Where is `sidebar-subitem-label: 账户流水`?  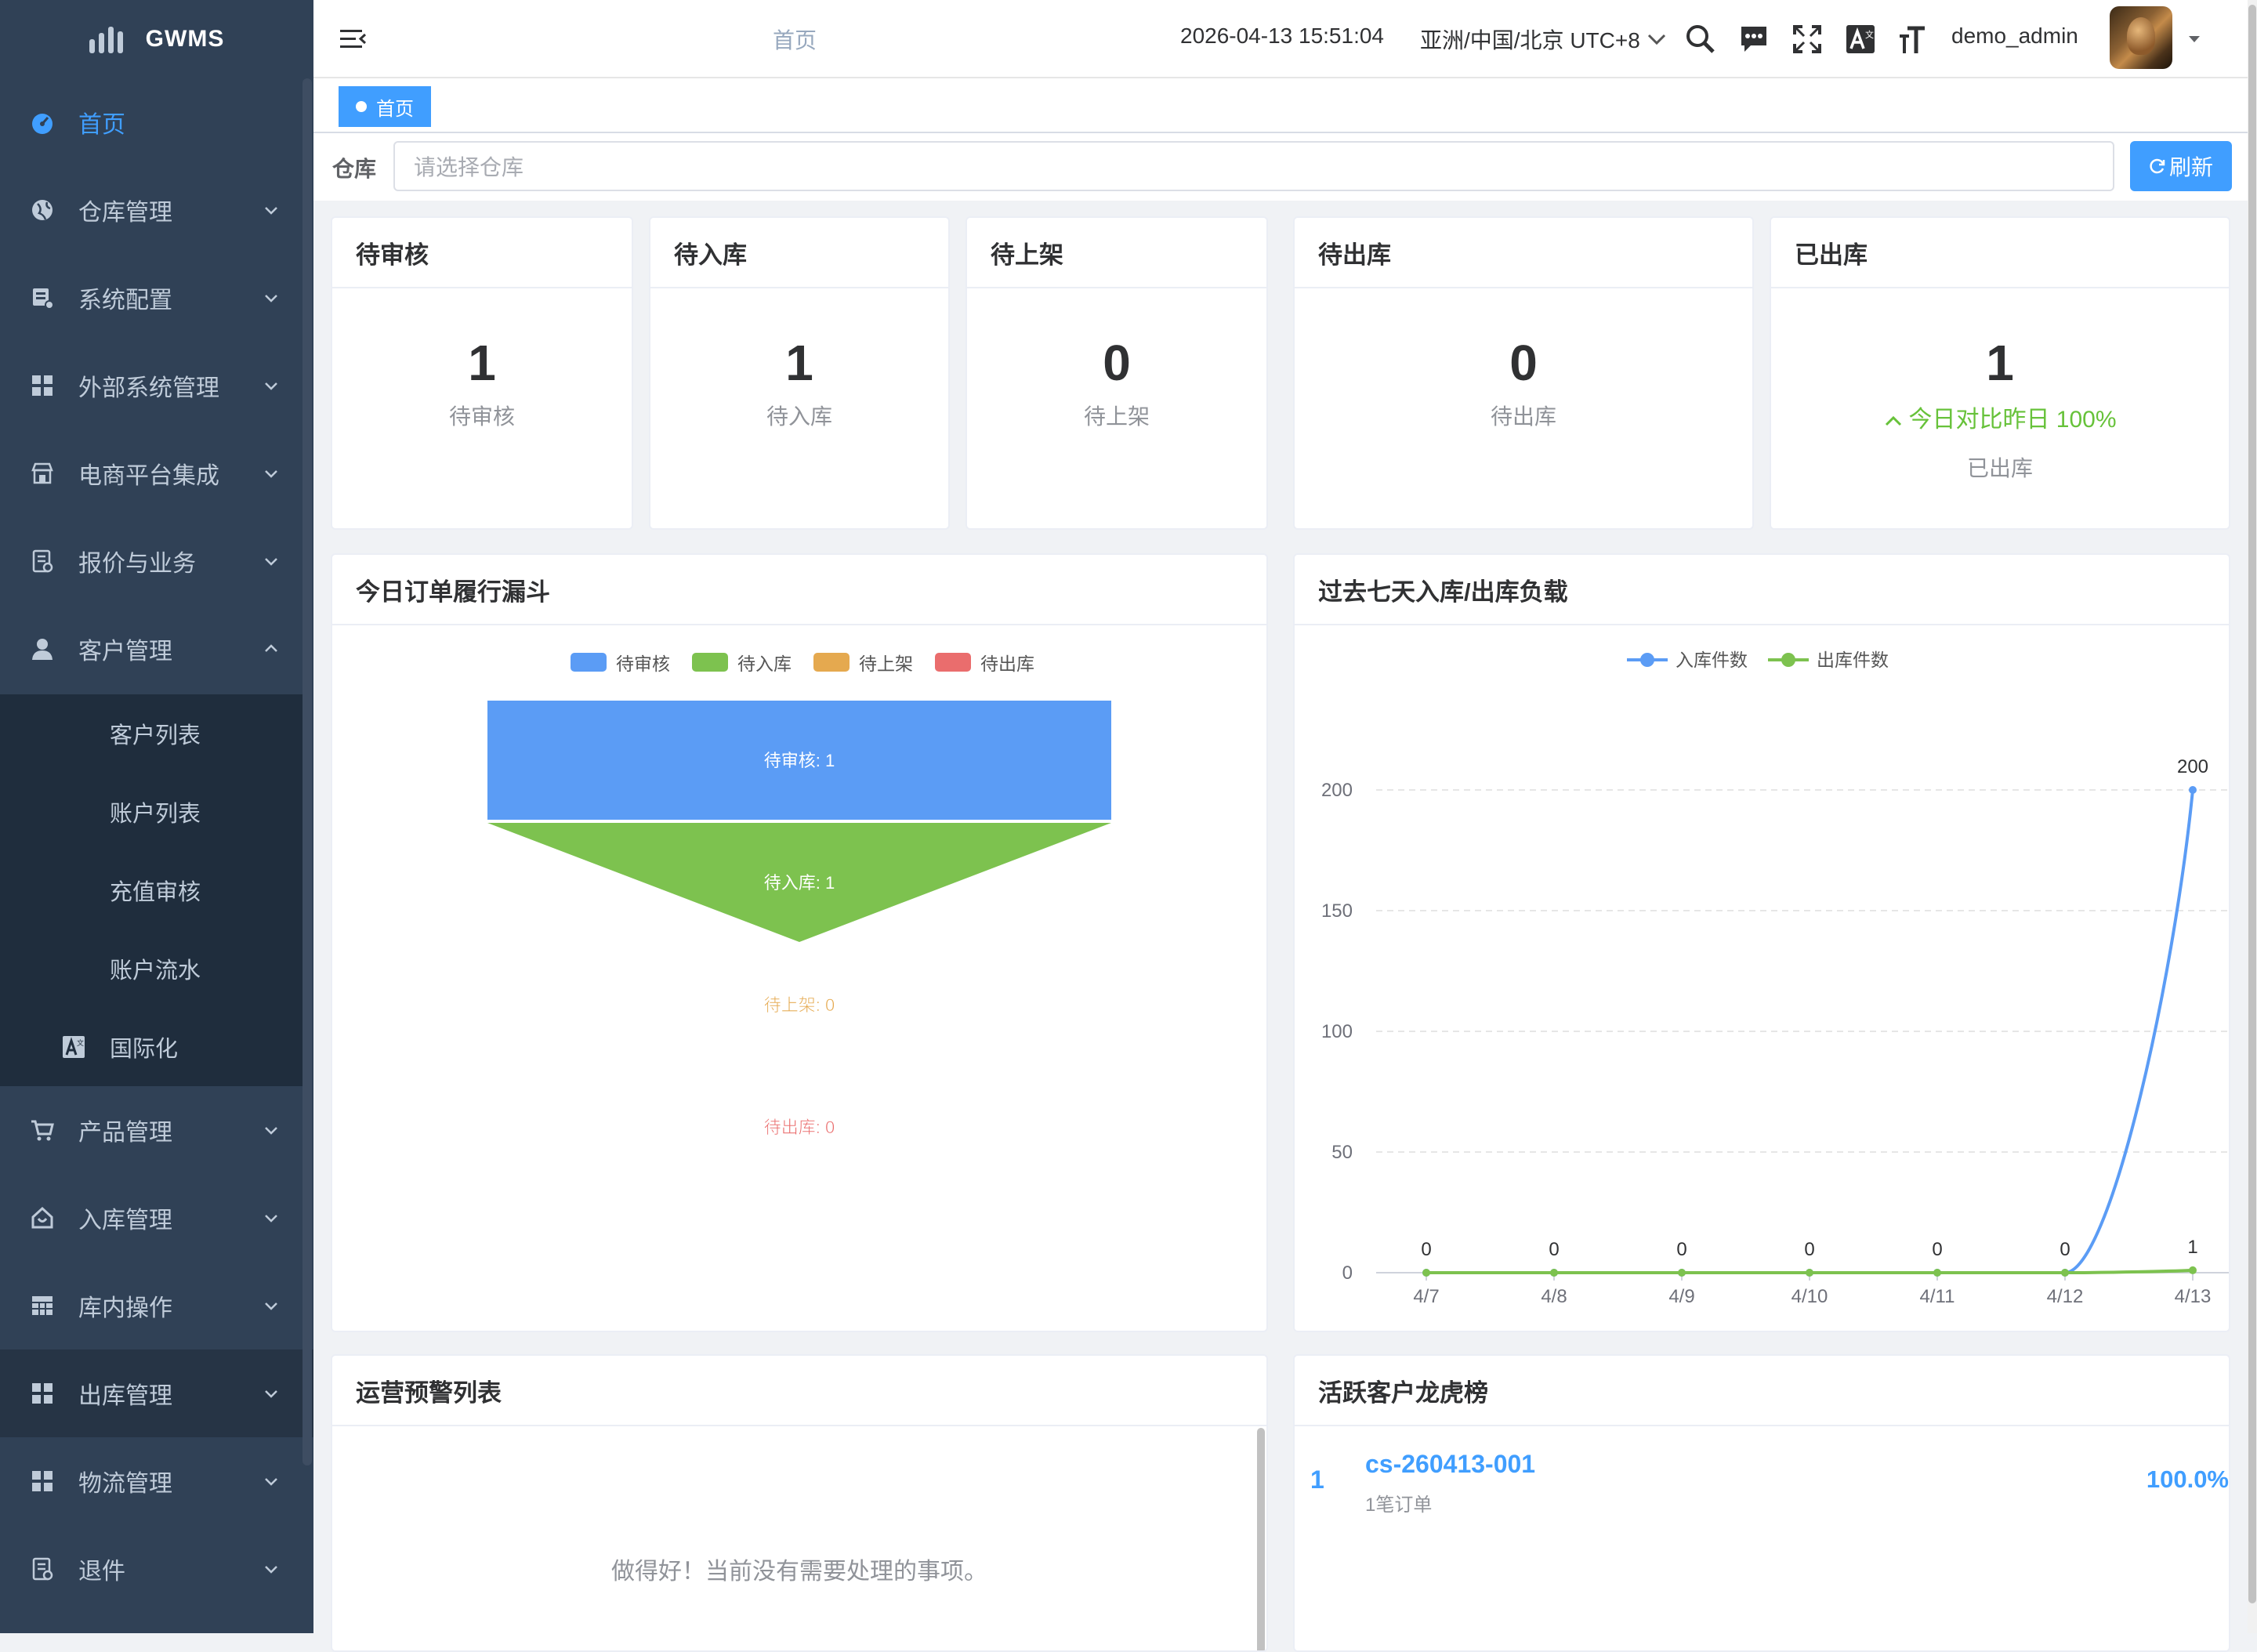
sidebar-subitem-label: 账户流水 is located at coordinates (155, 971).